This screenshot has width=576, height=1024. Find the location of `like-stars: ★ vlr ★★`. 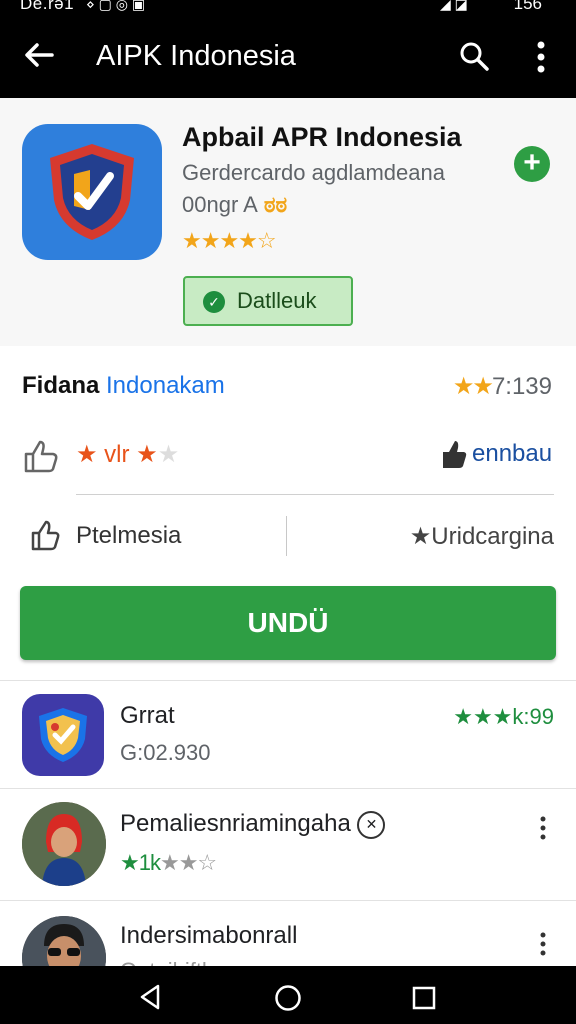

like-stars: ★ vlr ★★ is located at coordinates (127, 454).